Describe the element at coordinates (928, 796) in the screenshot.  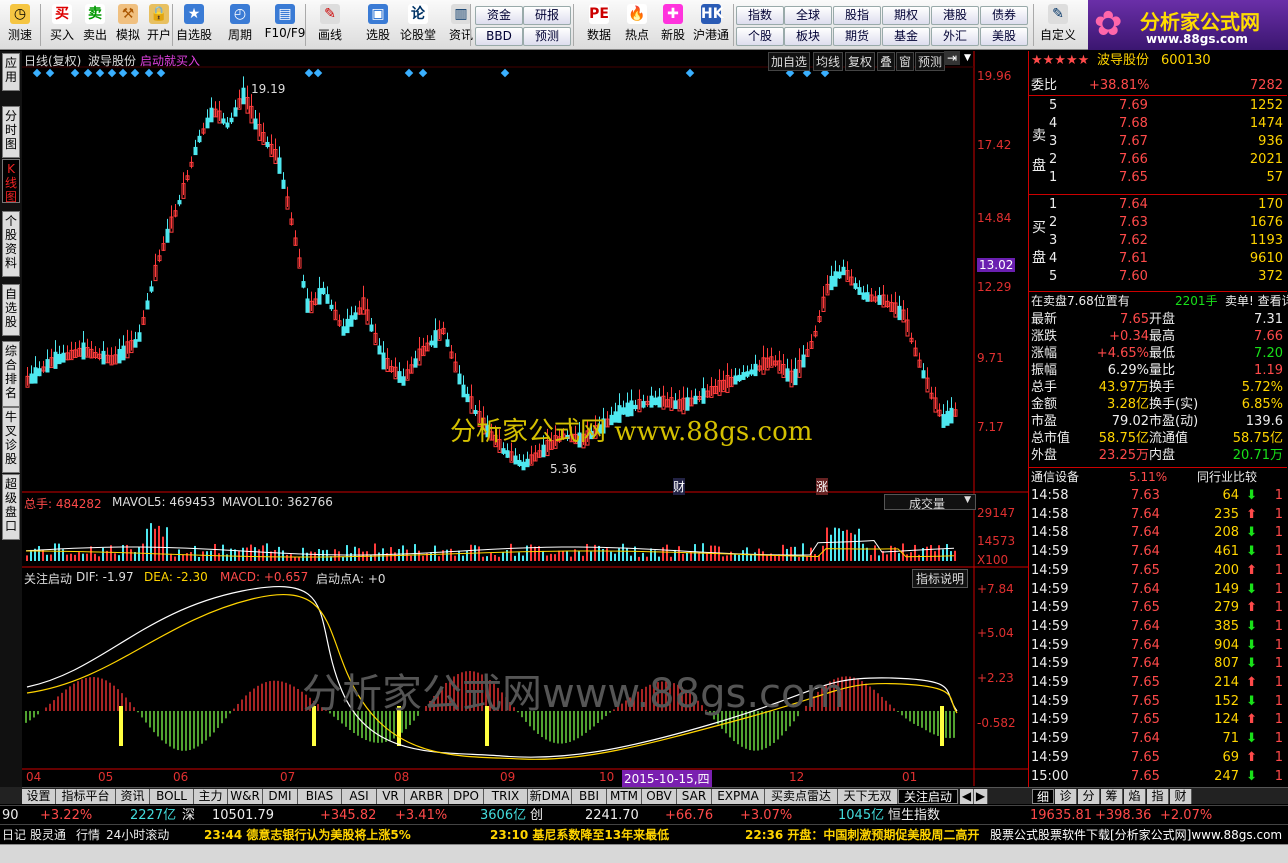
I see `indicator-tab: 关注启动` at that location.